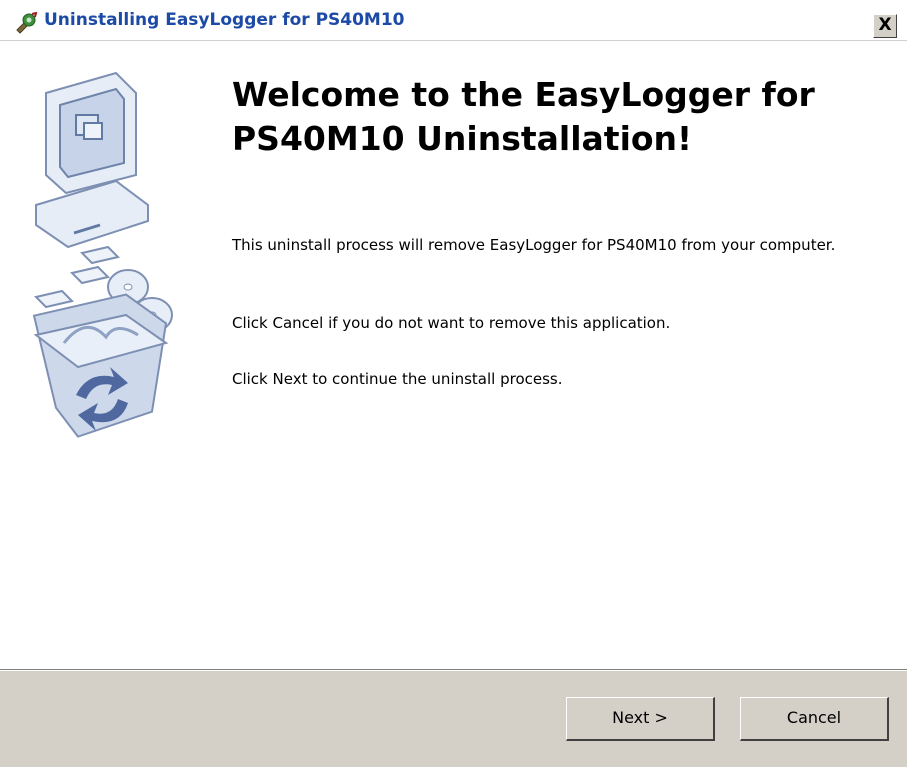 The image size is (907, 767). What do you see at coordinates (453, 670) in the screenshot?
I see `footer-separator` at bounding box center [453, 670].